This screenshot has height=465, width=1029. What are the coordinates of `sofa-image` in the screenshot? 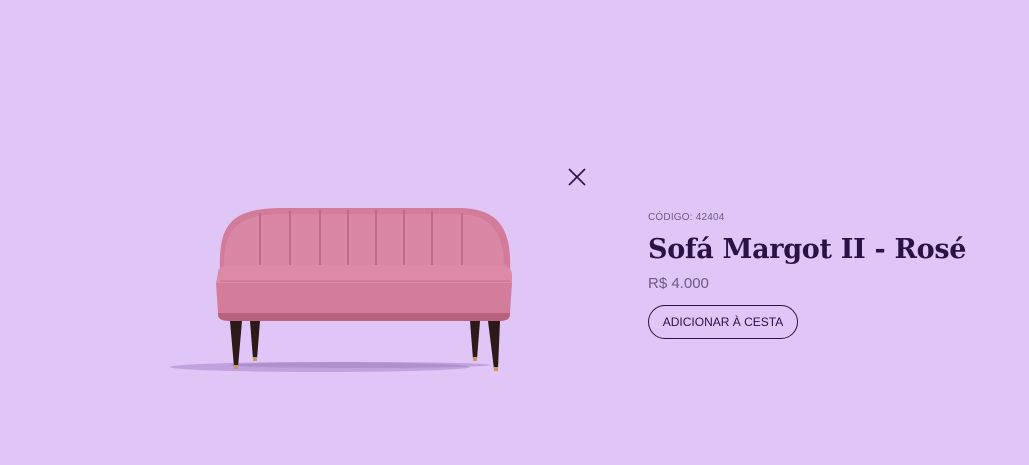 It's located at (341, 290).